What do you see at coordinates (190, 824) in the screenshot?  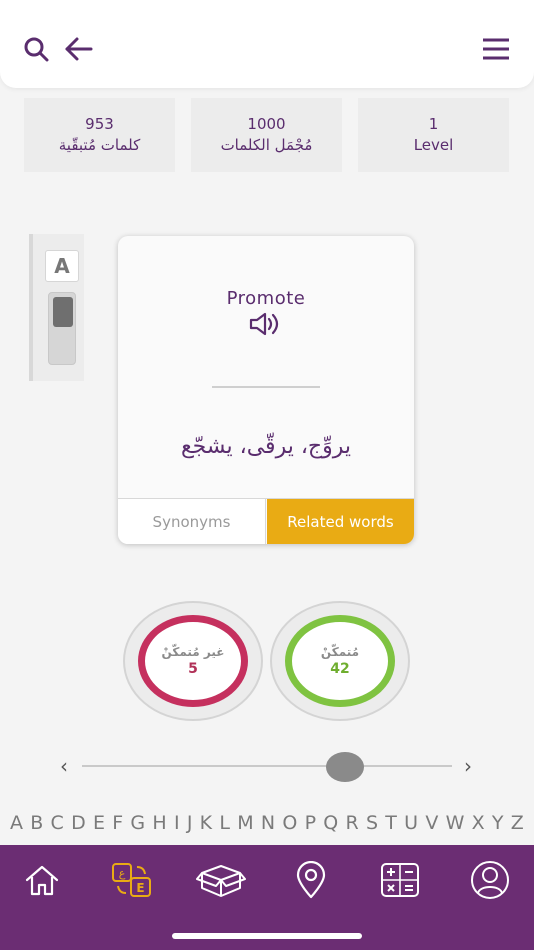 I see `alphabet-letter: J` at bounding box center [190, 824].